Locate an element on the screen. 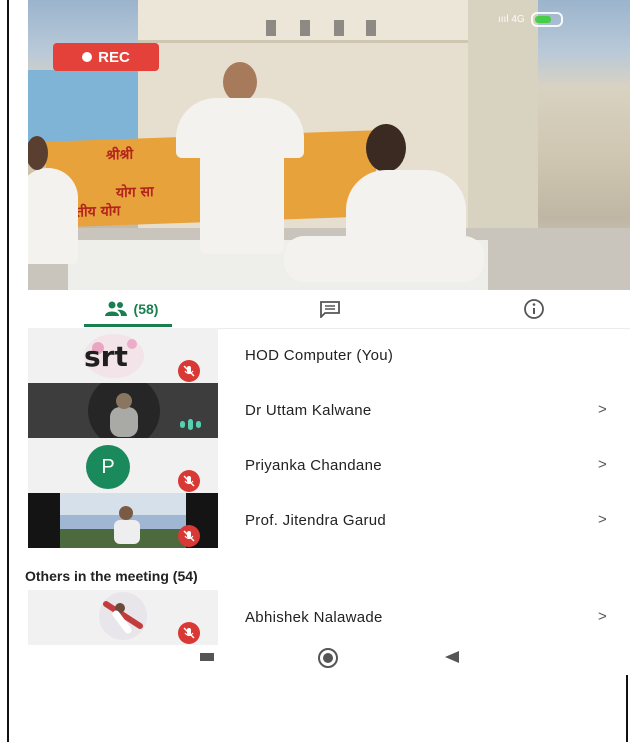  video-person-left is located at coordinates (53, 216).